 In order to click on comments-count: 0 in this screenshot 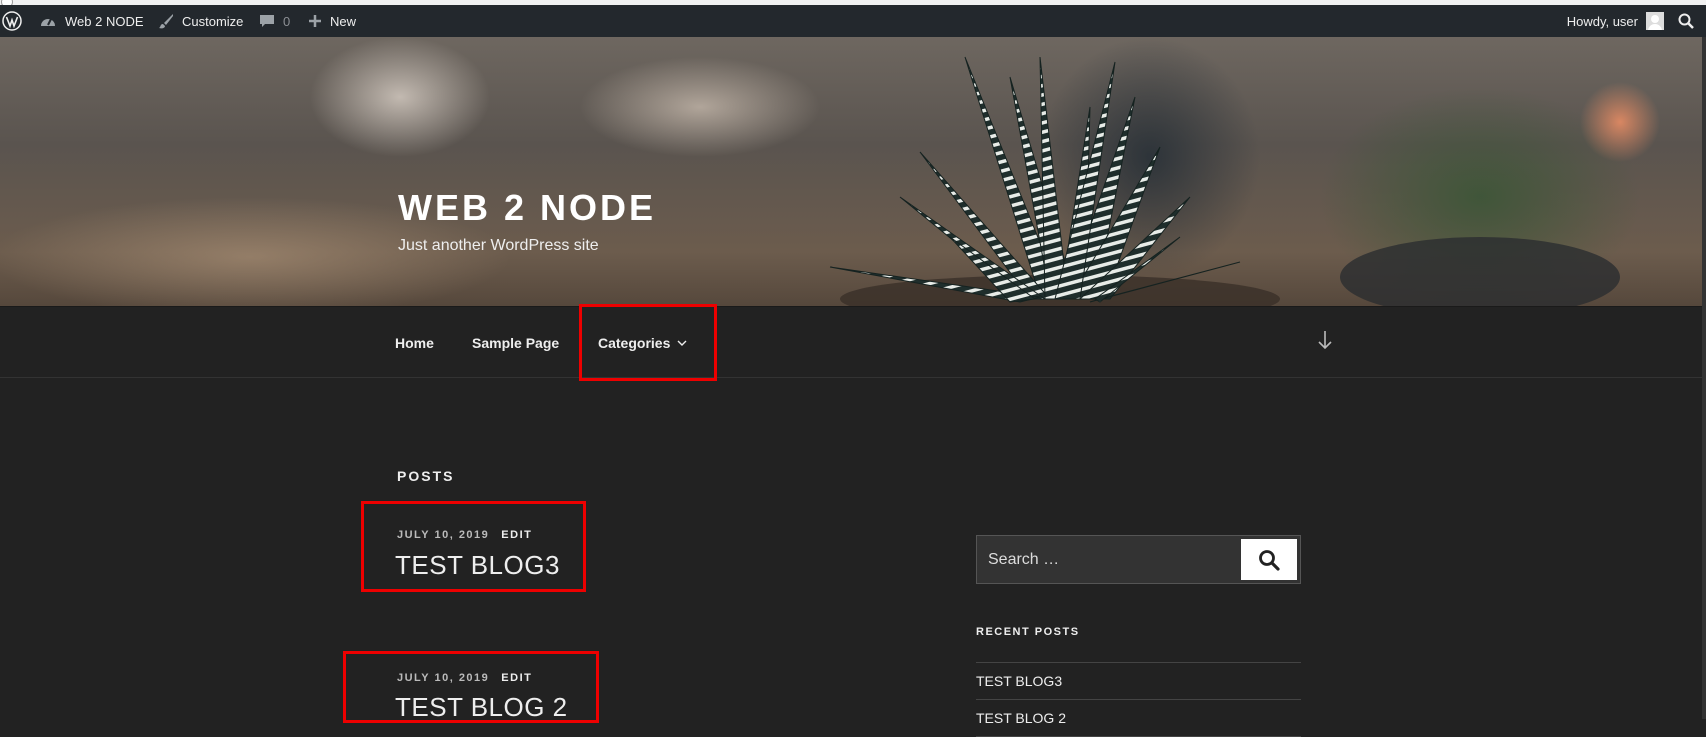, I will do `click(287, 21)`.